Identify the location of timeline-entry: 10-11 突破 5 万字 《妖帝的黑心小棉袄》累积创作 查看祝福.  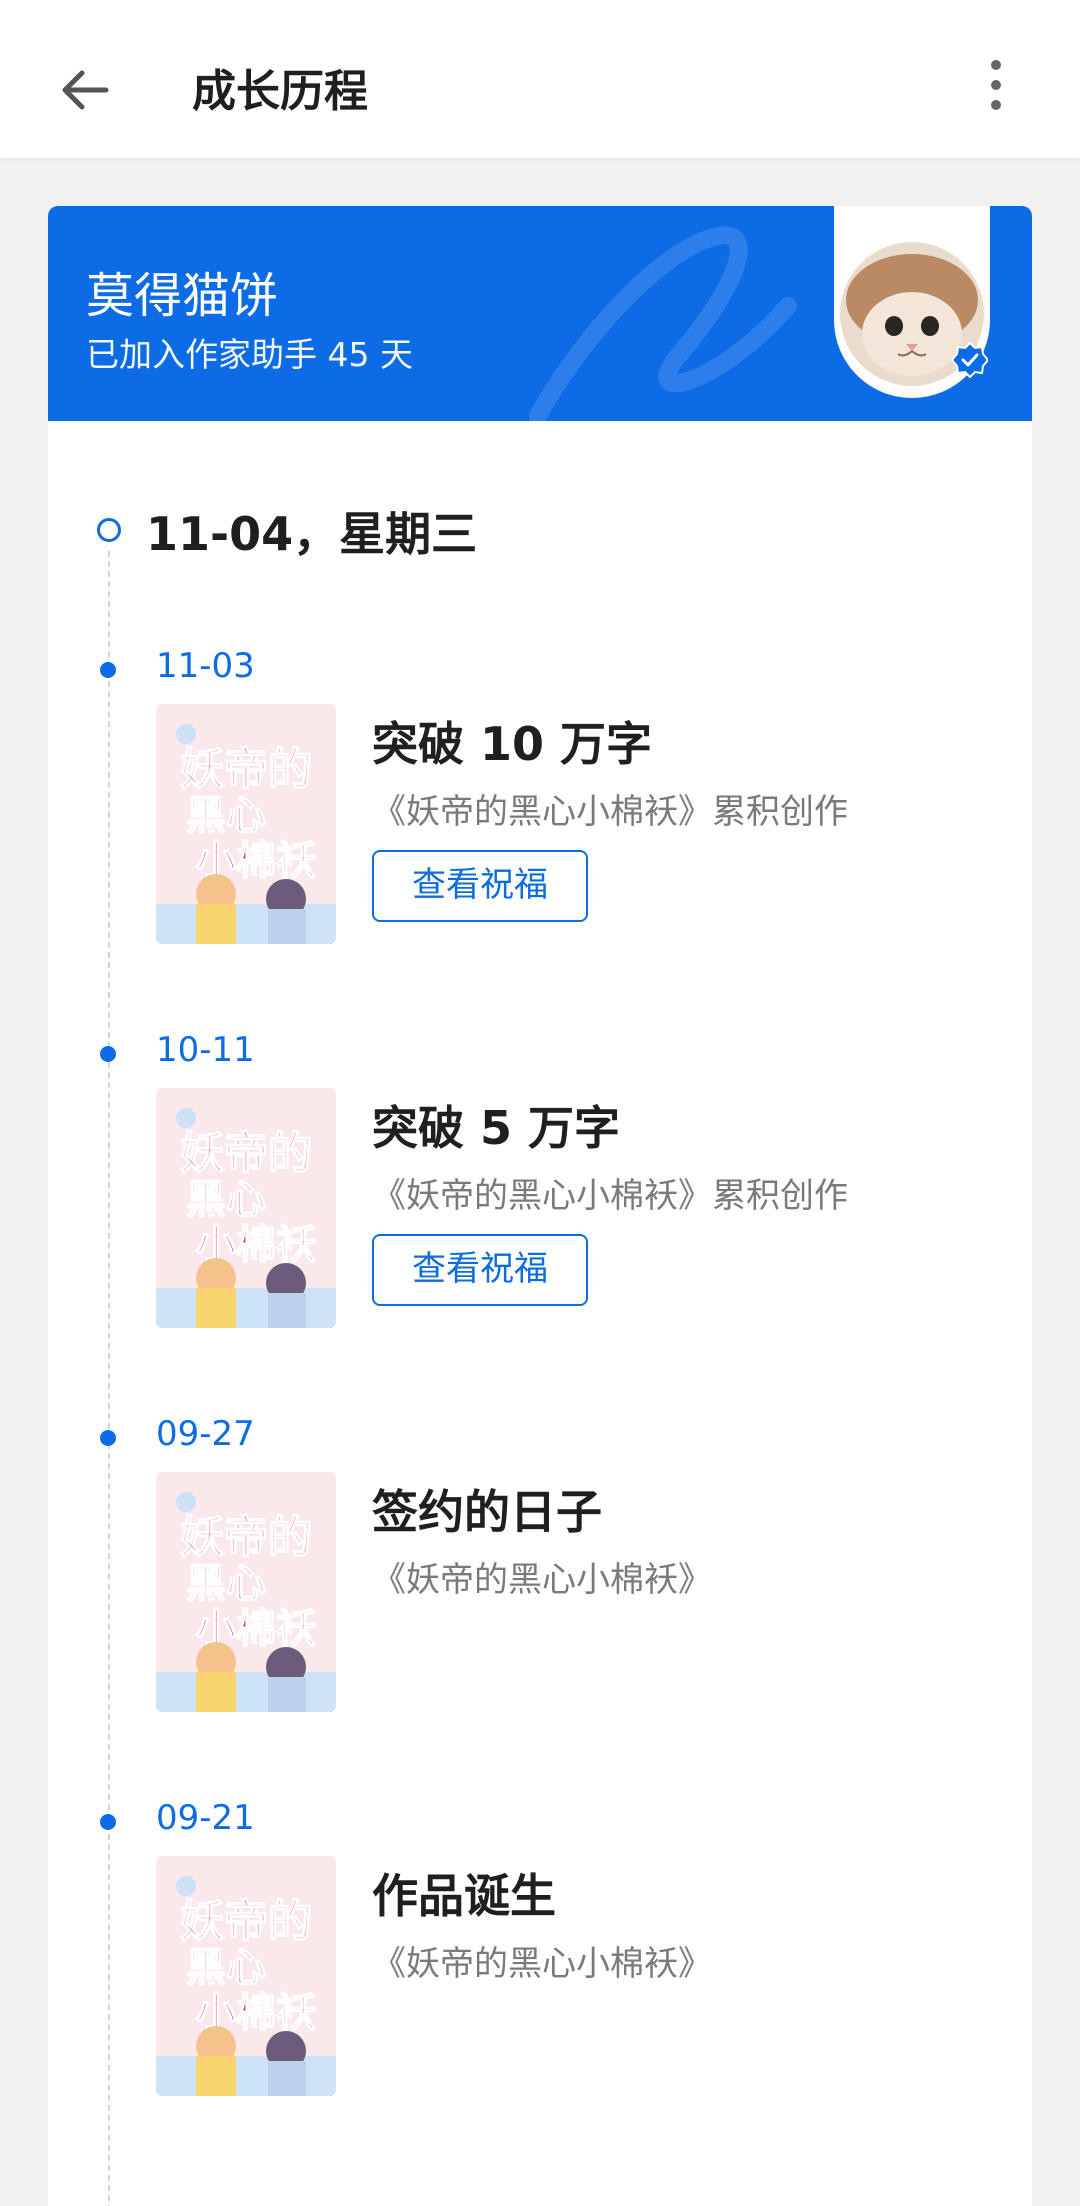
(540, 1195).